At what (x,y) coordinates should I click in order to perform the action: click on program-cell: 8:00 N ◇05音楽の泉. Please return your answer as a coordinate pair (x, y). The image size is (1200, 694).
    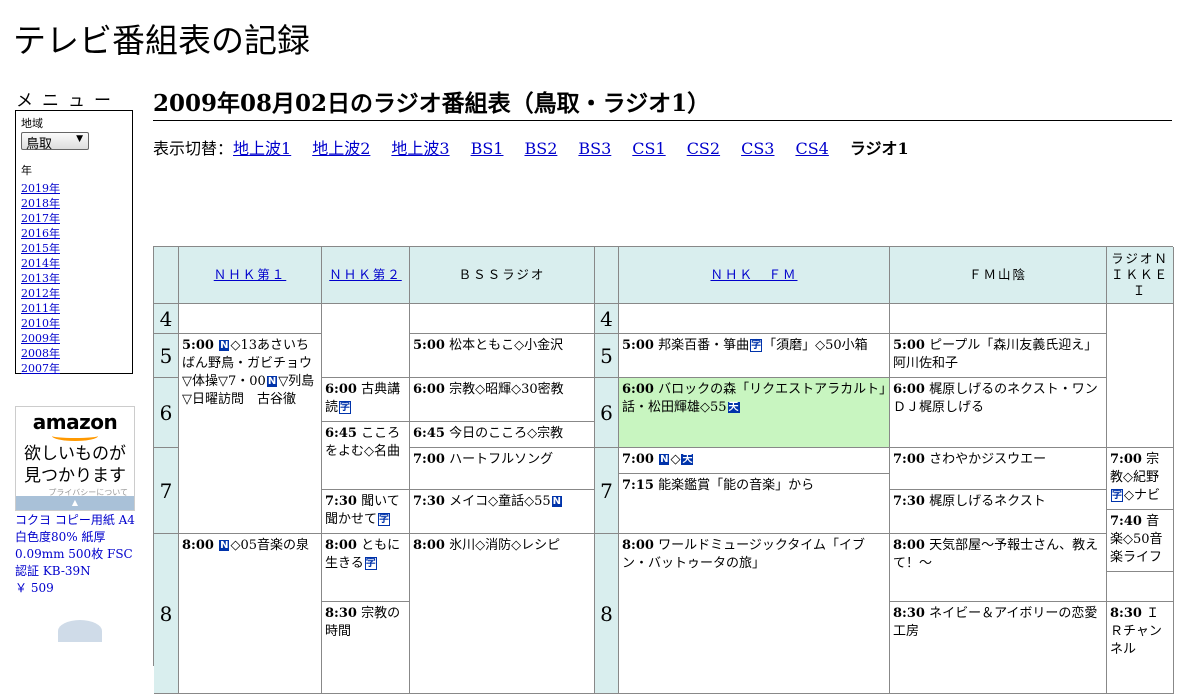
    Looking at the image, I should click on (250, 614).